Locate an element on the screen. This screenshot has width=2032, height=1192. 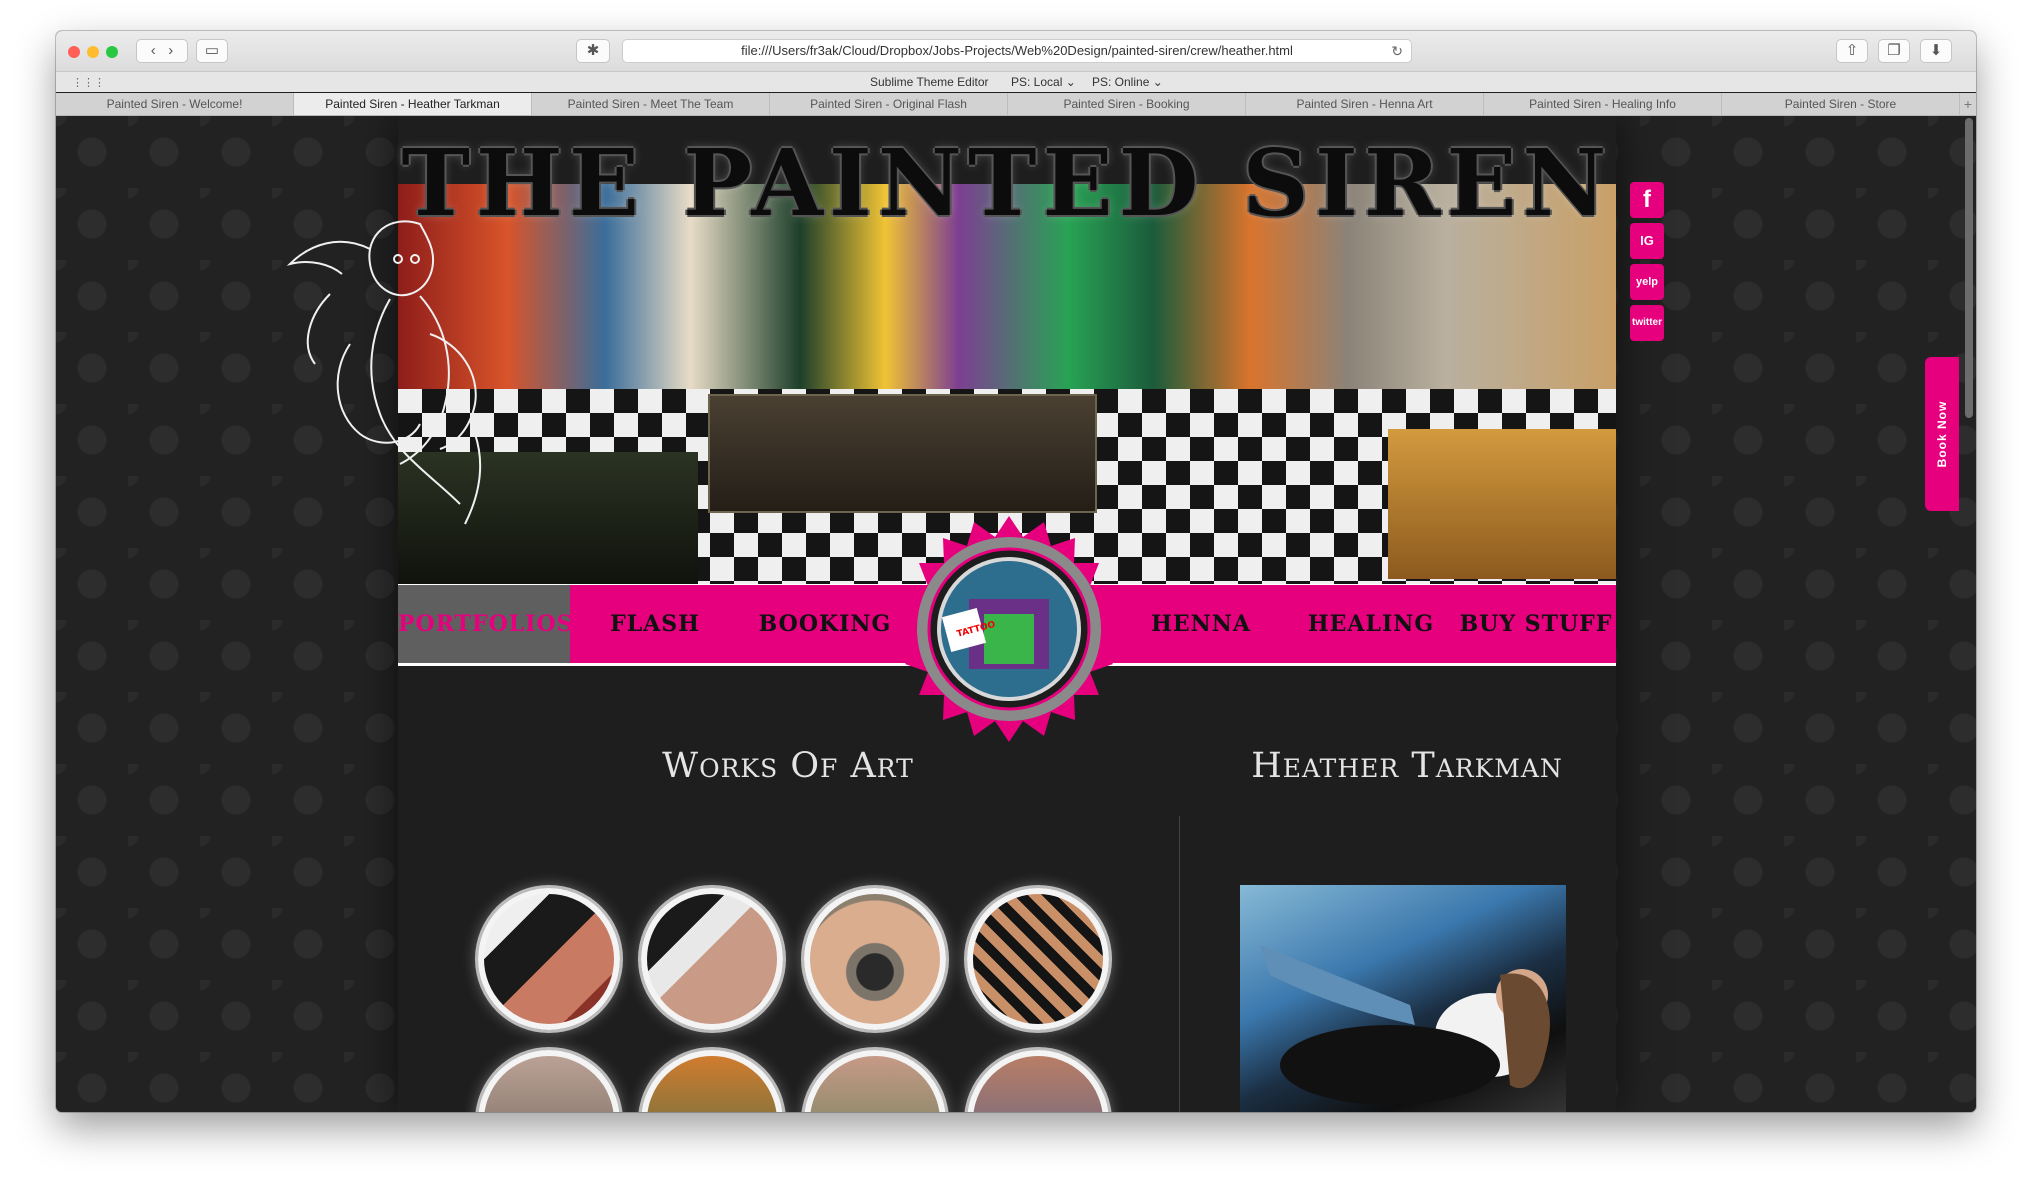
back-icon: ‹ is located at coordinates (153, 50).